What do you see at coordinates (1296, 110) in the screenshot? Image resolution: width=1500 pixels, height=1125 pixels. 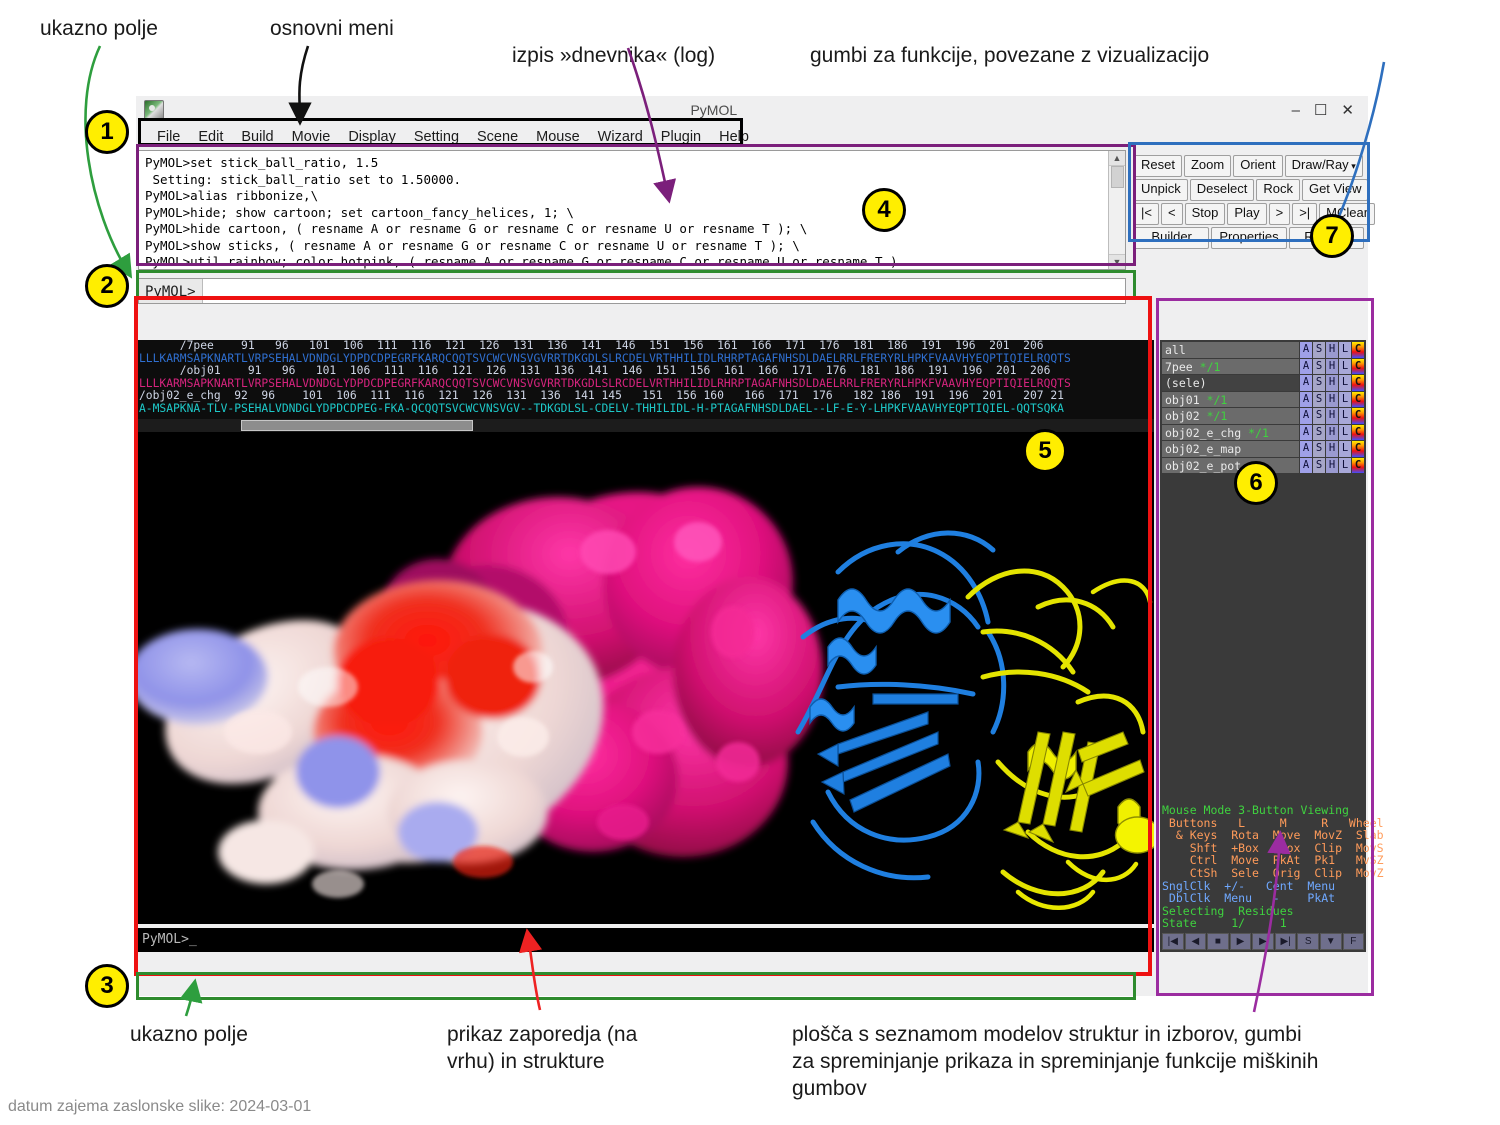 I see `minimize-icon: –` at bounding box center [1296, 110].